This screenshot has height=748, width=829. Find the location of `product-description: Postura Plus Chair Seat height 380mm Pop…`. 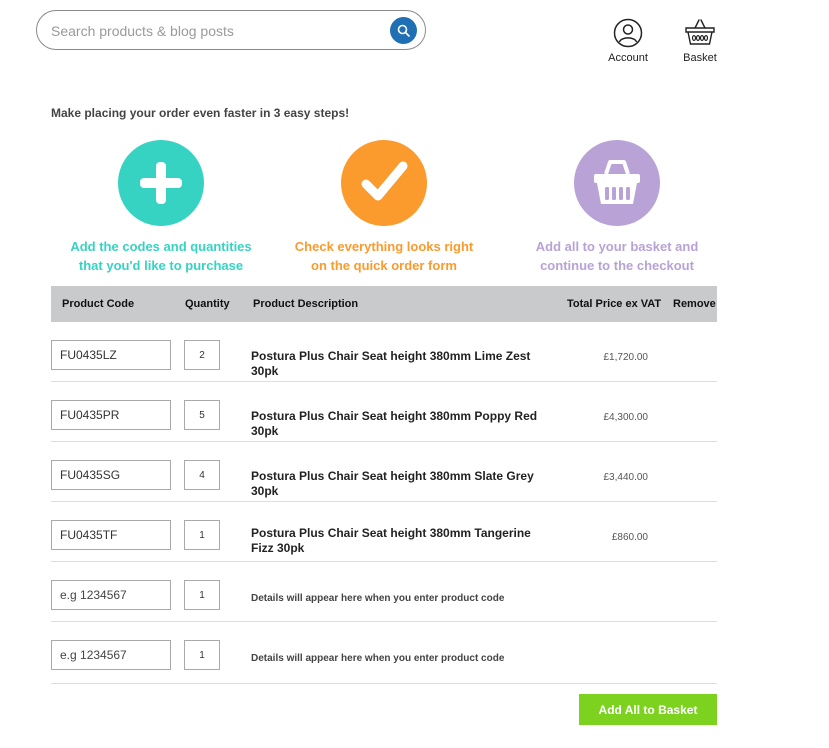

product-description: Postura Plus Chair Seat height 380mm Pop… is located at coordinates (394, 423).